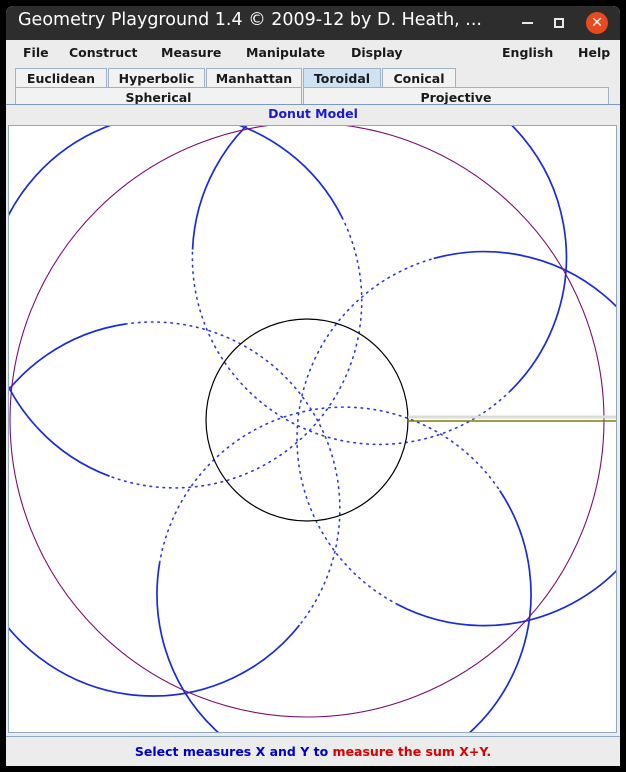 The image size is (626, 772). I want to click on minimize-button, so click(527, 23).